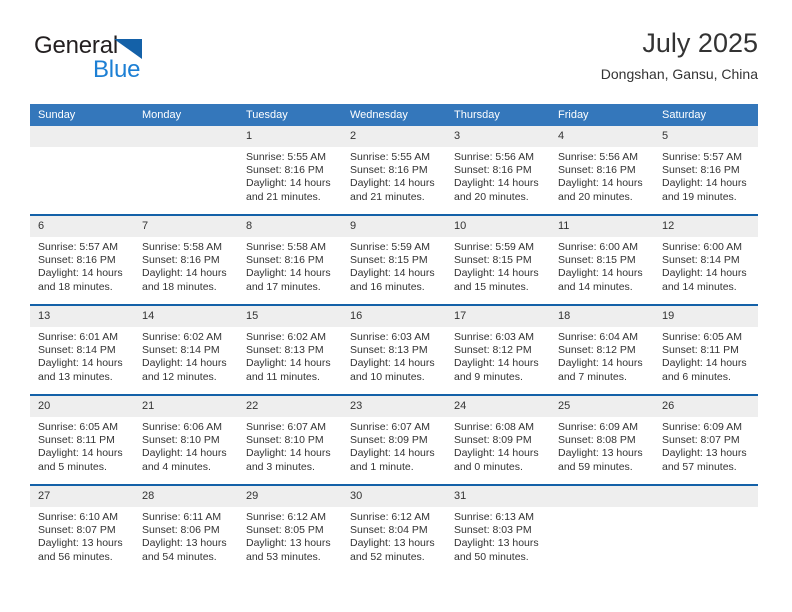 The image size is (792, 612). Describe the element at coordinates (72, 466) in the screenshot. I see `daylight-text-line2: and 5 minutes.` at that location.